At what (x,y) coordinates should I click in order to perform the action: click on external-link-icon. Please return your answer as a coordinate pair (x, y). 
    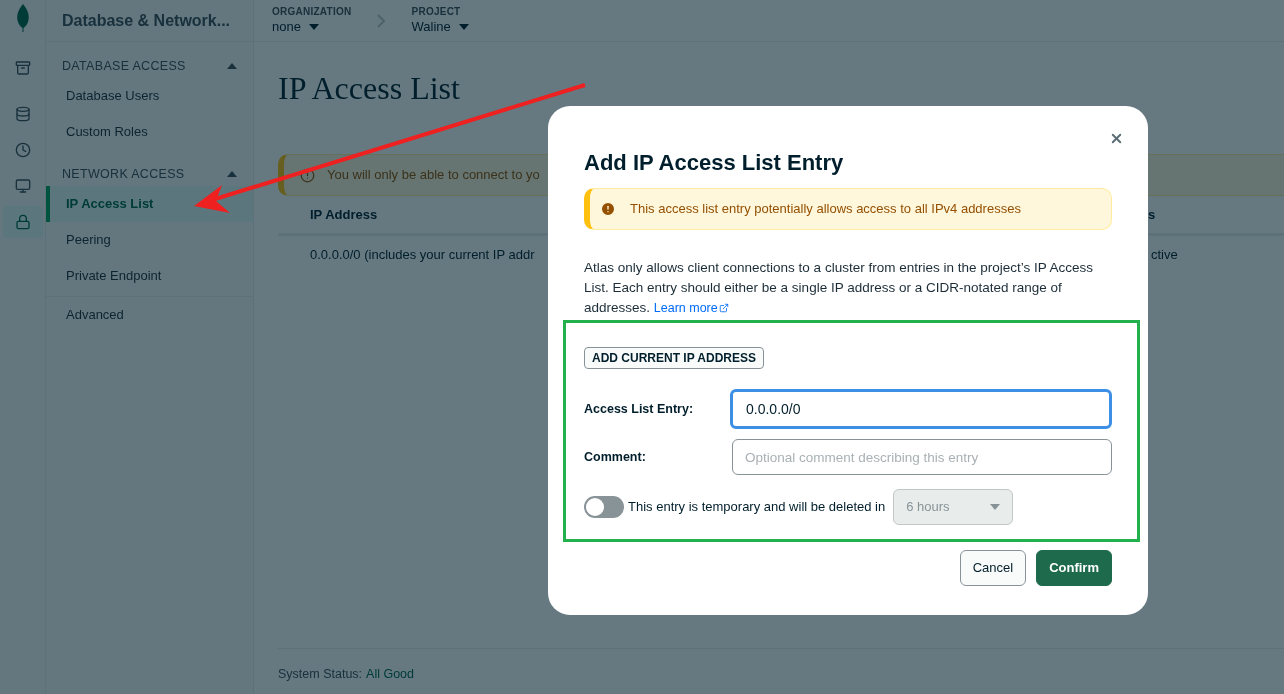
    Looking at the image, I should click on (723, 308).